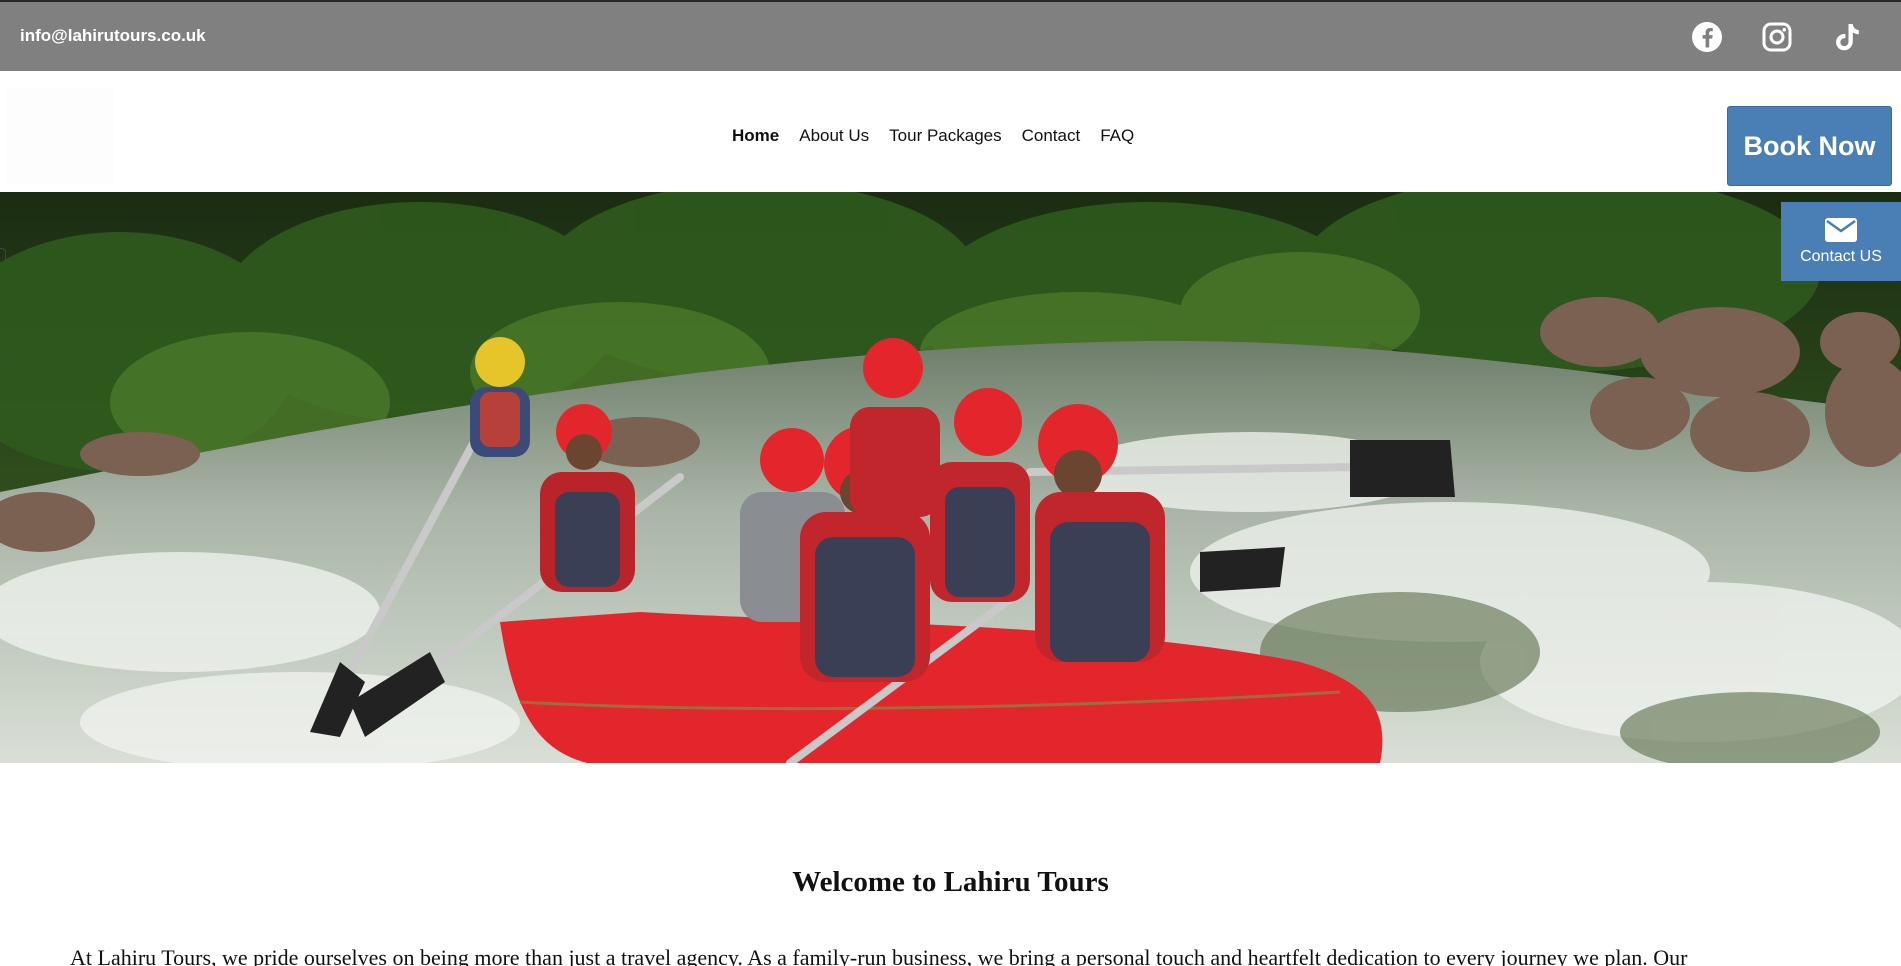 This screenshot has width=1901, height=966. I want to click on facebook-icon, so click(1707, 37).